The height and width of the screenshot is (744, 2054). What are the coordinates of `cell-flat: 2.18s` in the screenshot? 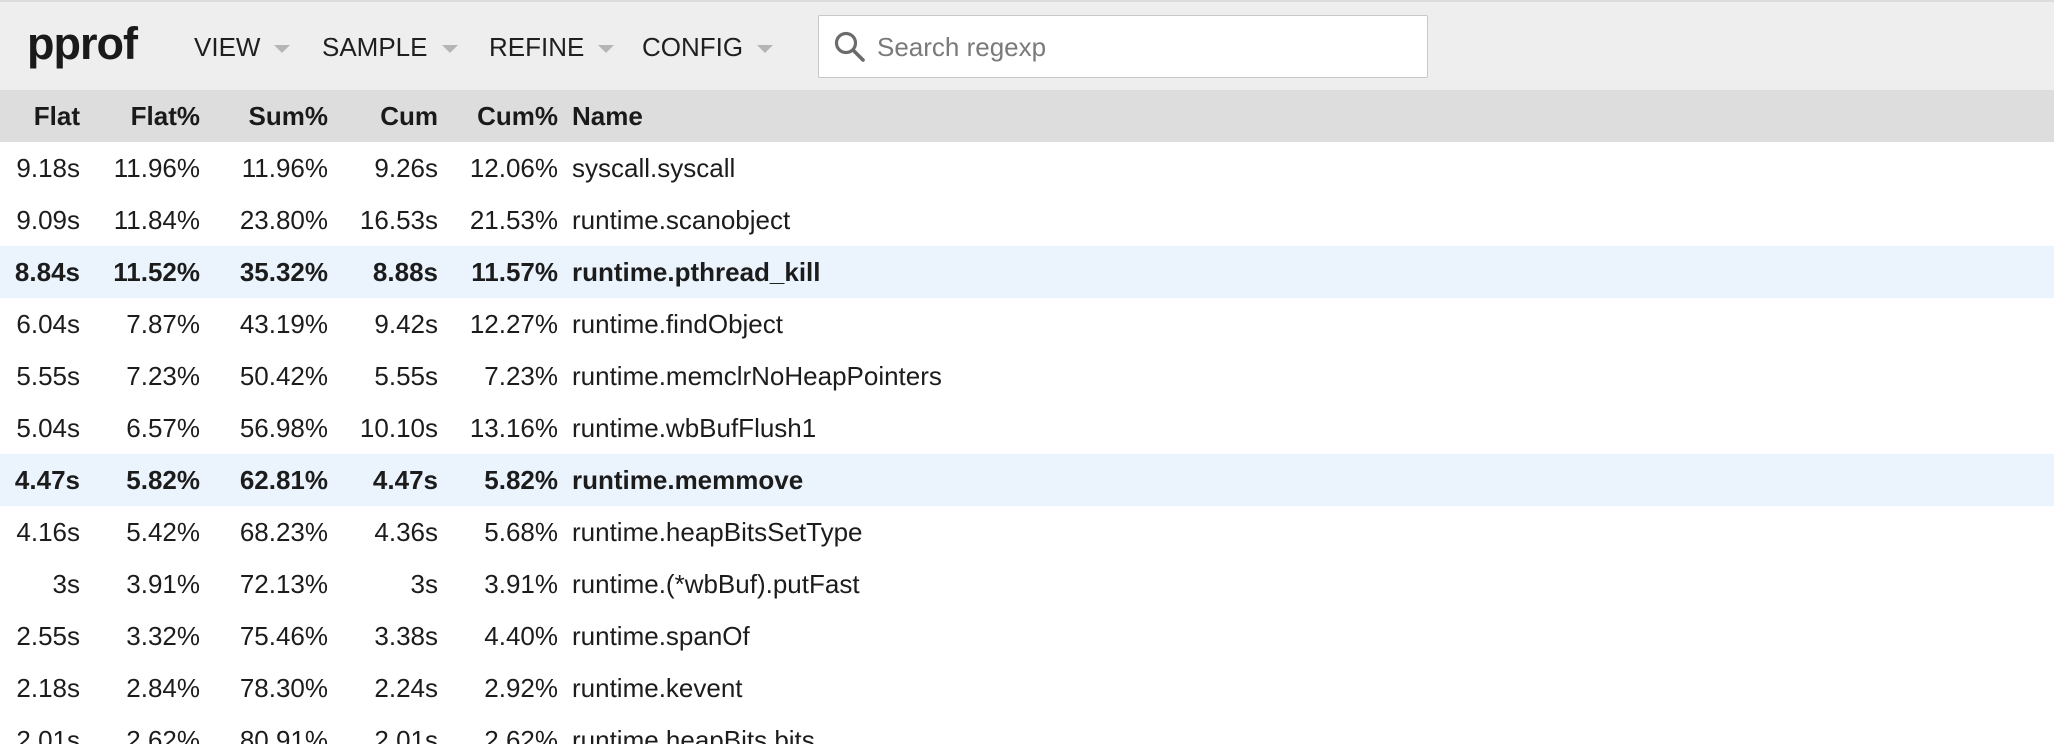 It's located at (48, 687).